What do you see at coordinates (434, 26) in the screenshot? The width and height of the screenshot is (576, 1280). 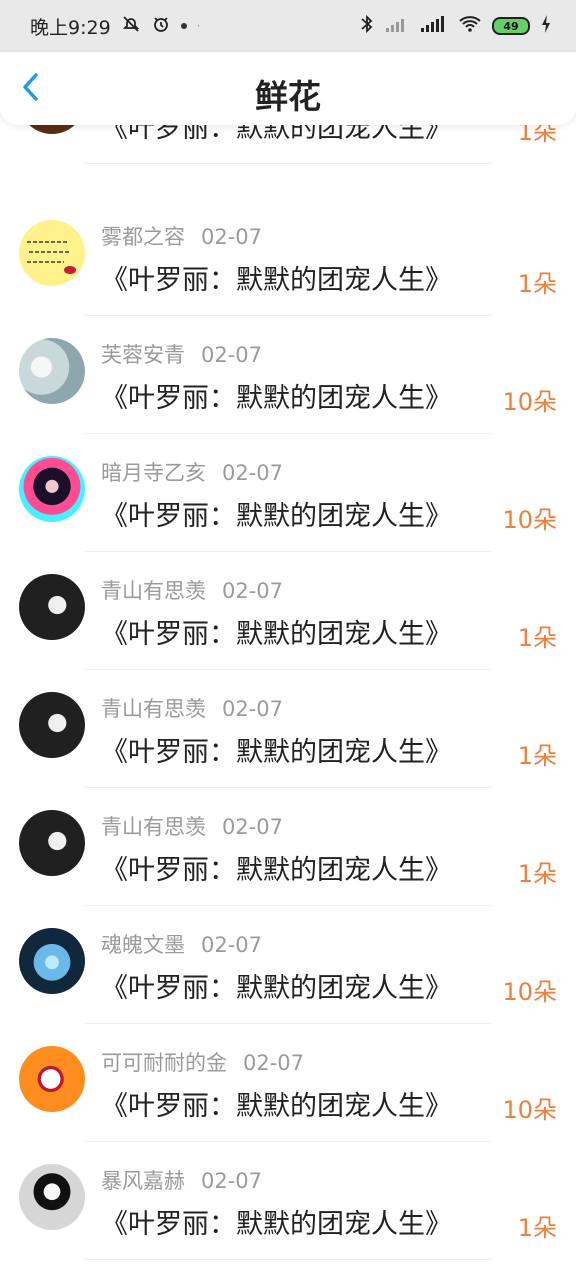 I see `signal-strong-icon` at bounding box center [434, 26].